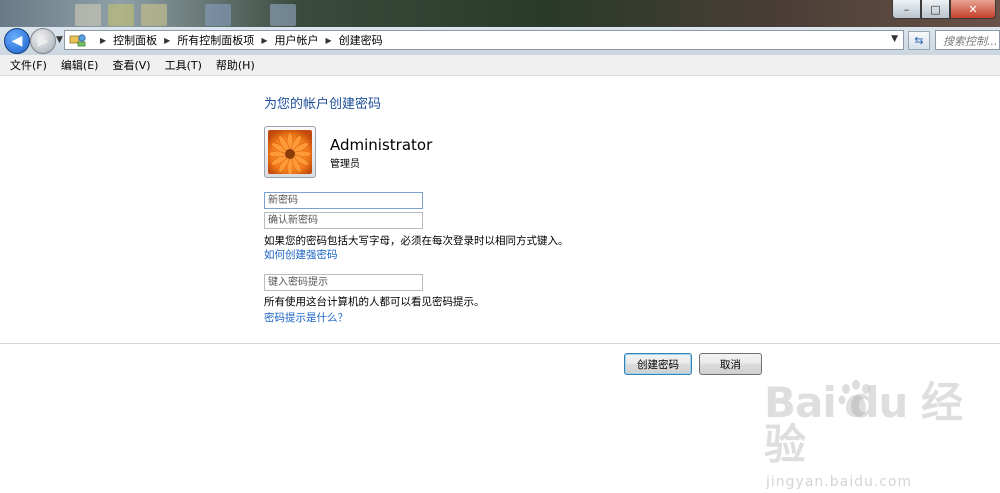  Describe the element at coordinates (131, 65) in the screenshot. I see `menu-view: 查看(V)` at that location.